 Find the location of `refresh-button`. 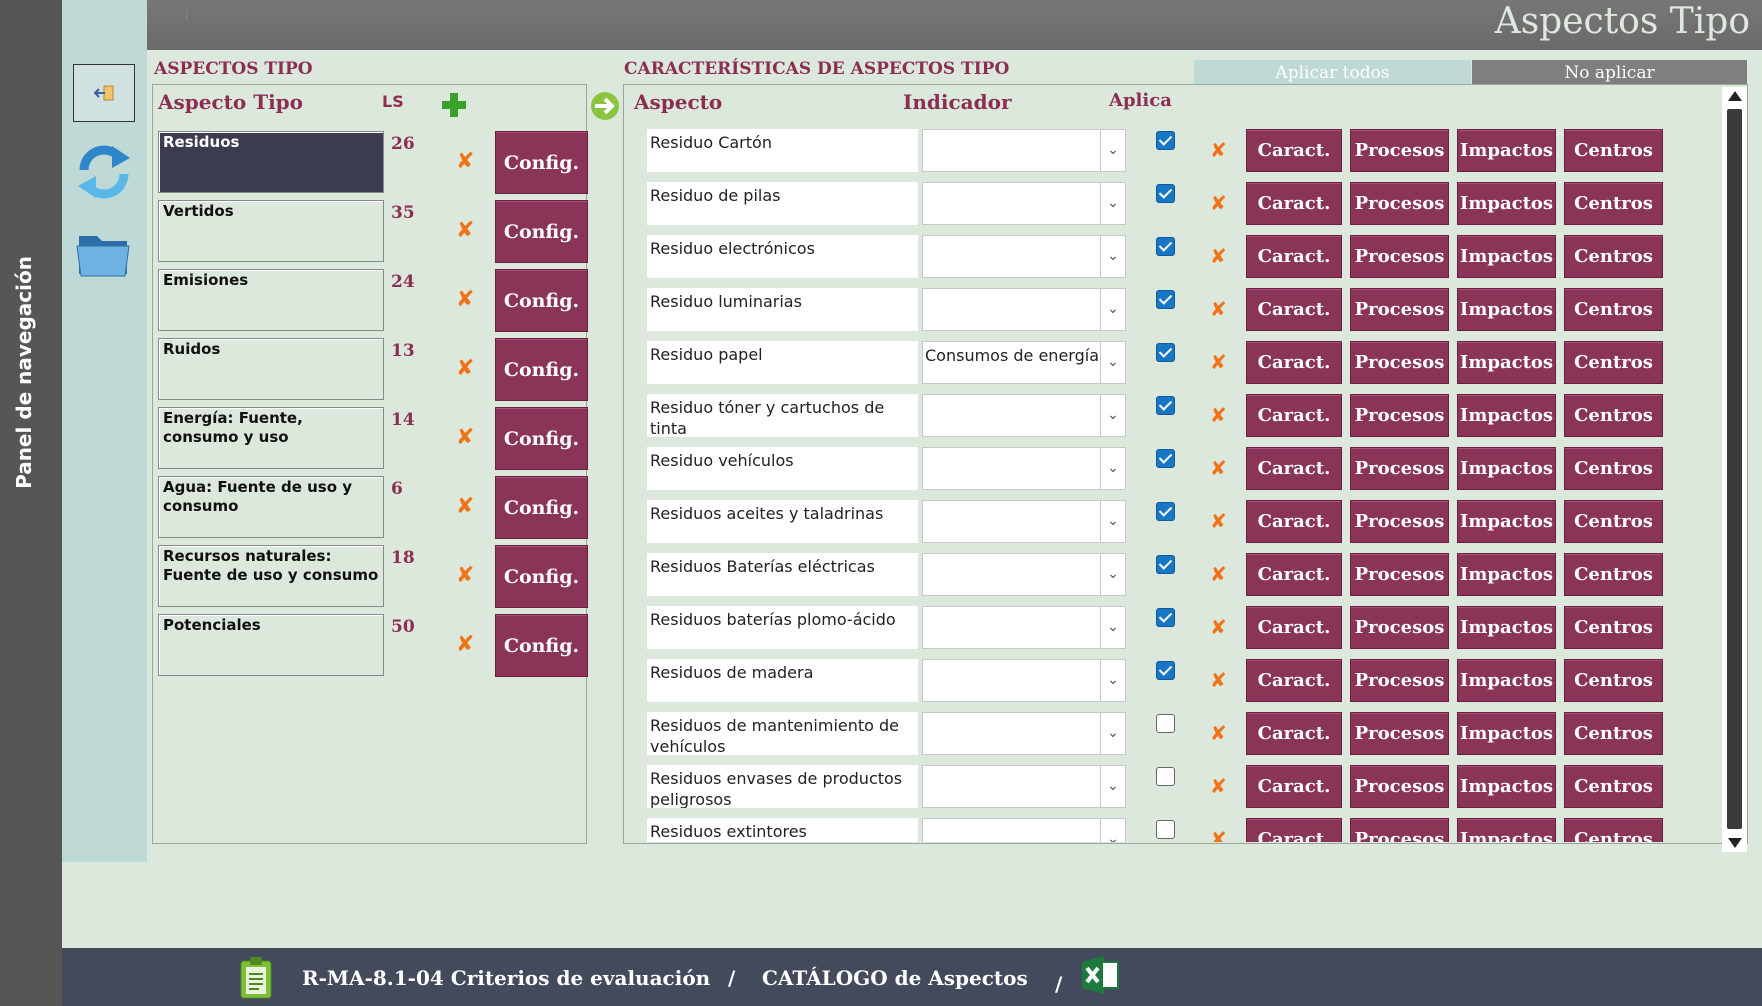

refresh-button is located at coordinates (104, 171).